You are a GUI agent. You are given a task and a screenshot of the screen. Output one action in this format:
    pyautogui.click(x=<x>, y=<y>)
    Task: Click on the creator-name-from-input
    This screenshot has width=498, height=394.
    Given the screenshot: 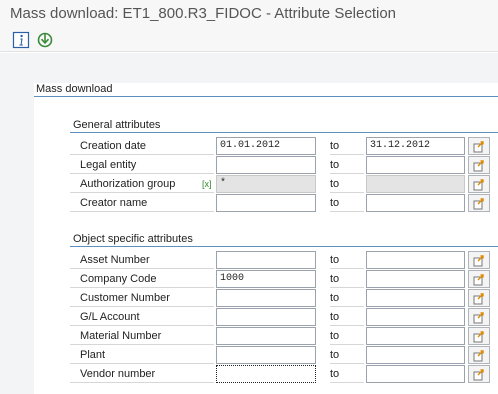 What is the action you would take?
    pyautogui.click(x=266, y=203)
    